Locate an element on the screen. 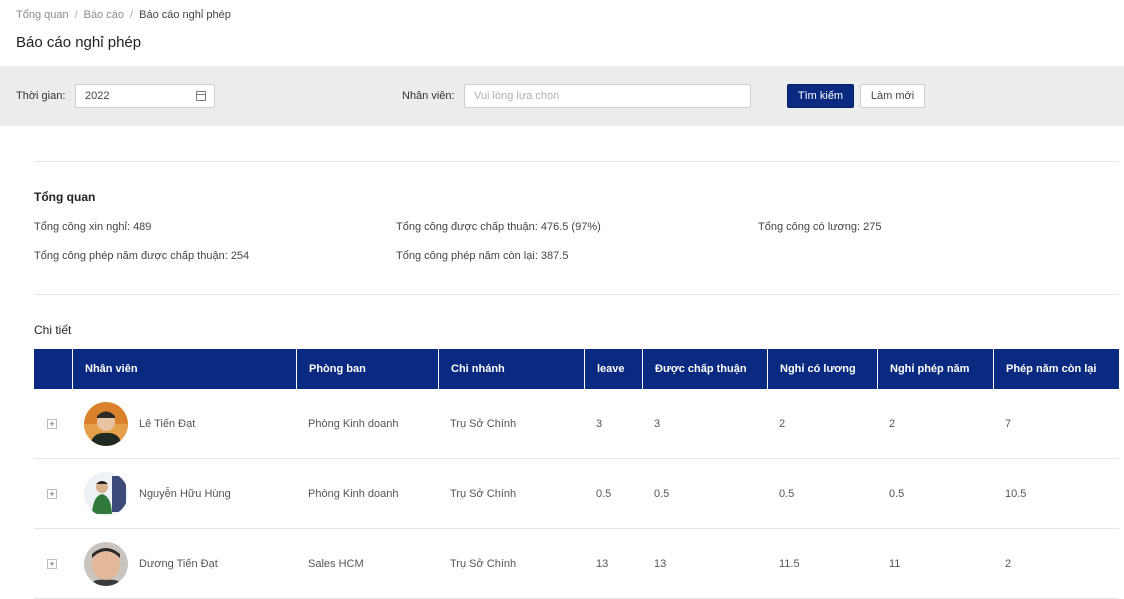 The height and width of the screenshot is (599, 1124). employee-name: Dương Tiến Đạt is located at coordinates (178, 564).